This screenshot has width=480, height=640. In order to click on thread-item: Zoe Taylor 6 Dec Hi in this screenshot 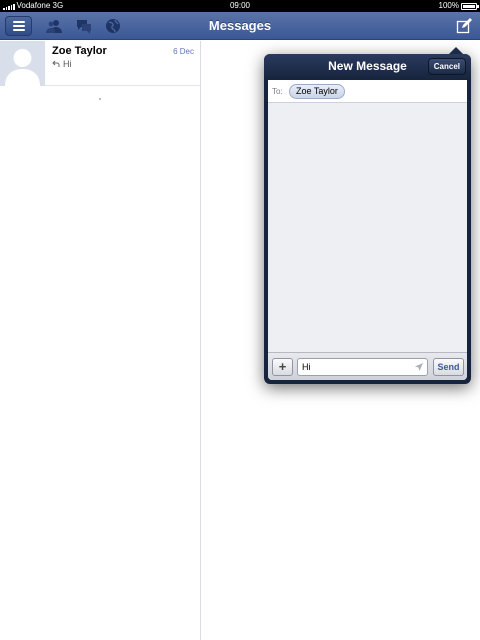, I will do `click(100, 63)`.